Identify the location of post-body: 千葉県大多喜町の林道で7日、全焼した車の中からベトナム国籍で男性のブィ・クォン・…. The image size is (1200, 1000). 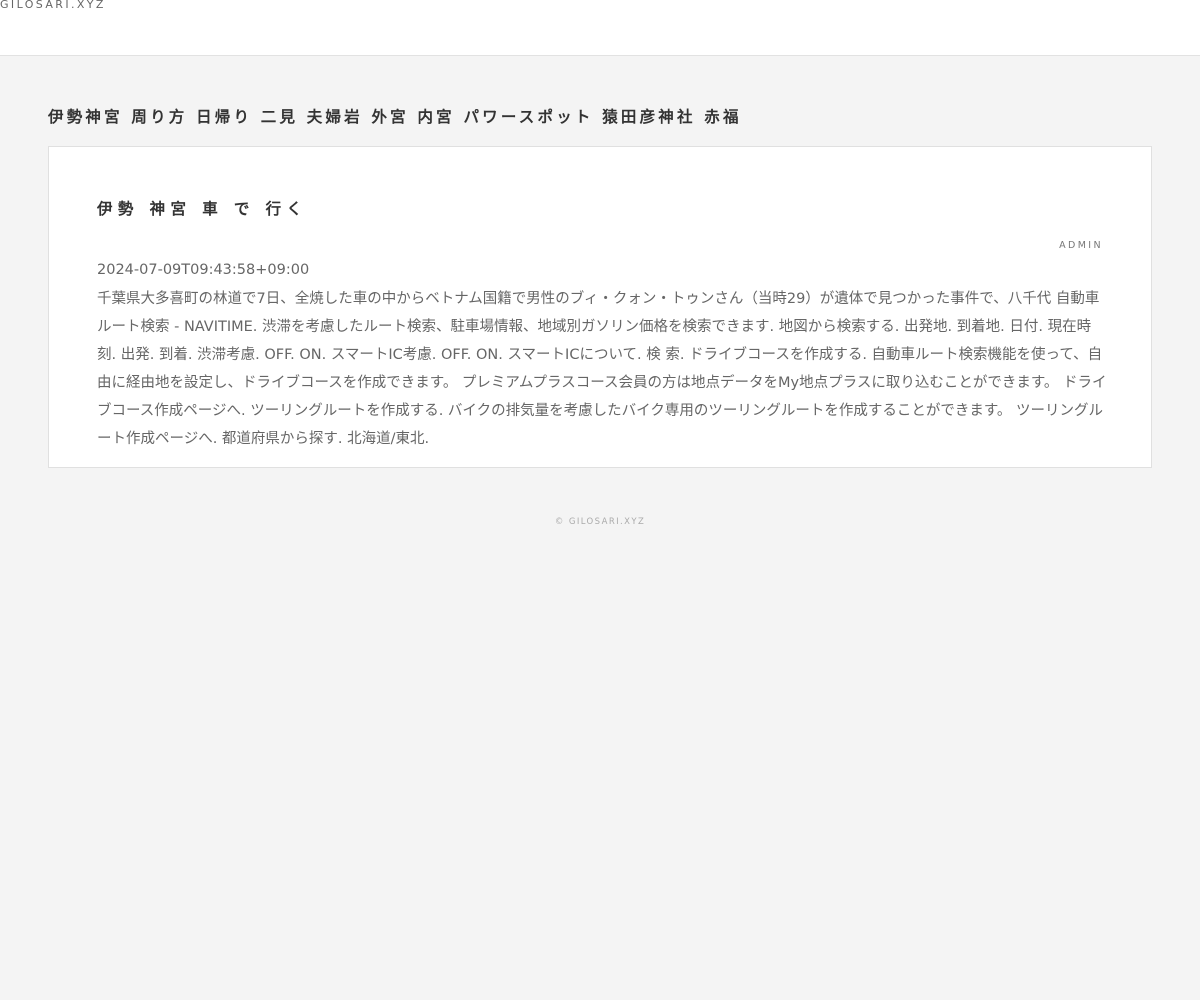
(602, 369).